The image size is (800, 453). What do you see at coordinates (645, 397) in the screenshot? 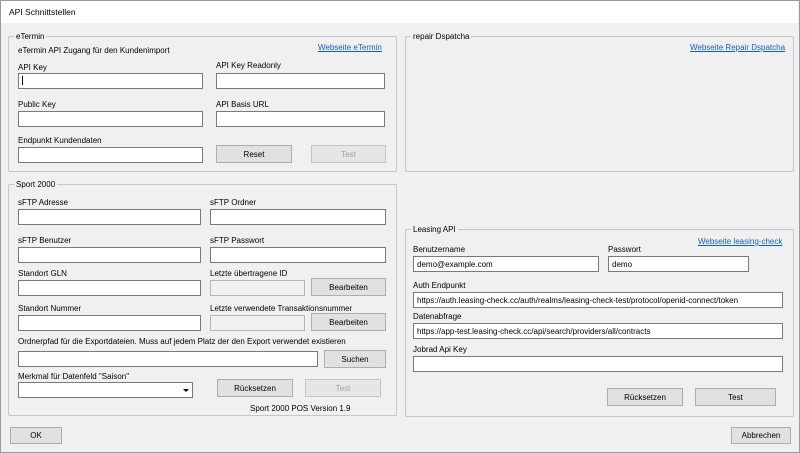
I see `leasing-reset-button: Rücksetzen` at bounding box center [645, 397].